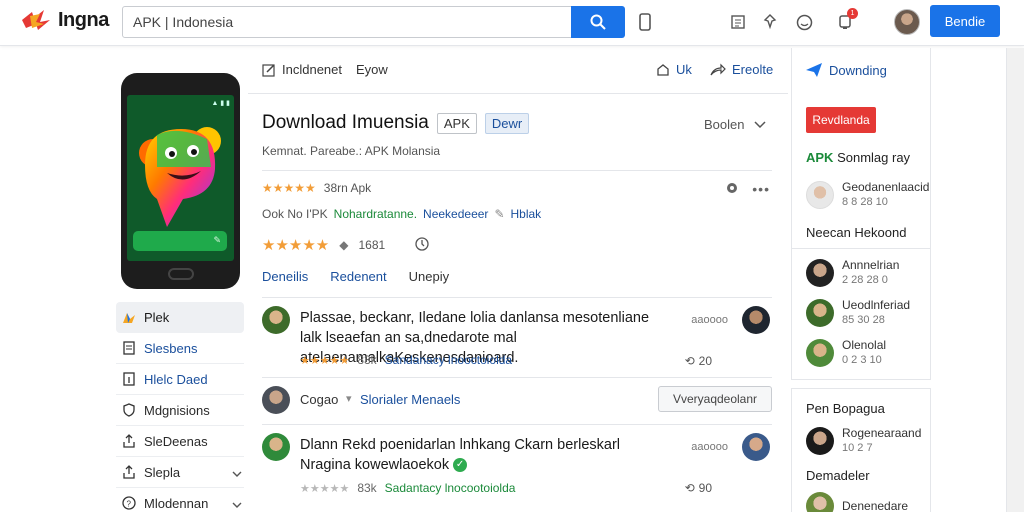 Image resolution: width=1024 pixels, height=512 pixels. I want to click on notification-icon: 1, so click(846, 20).